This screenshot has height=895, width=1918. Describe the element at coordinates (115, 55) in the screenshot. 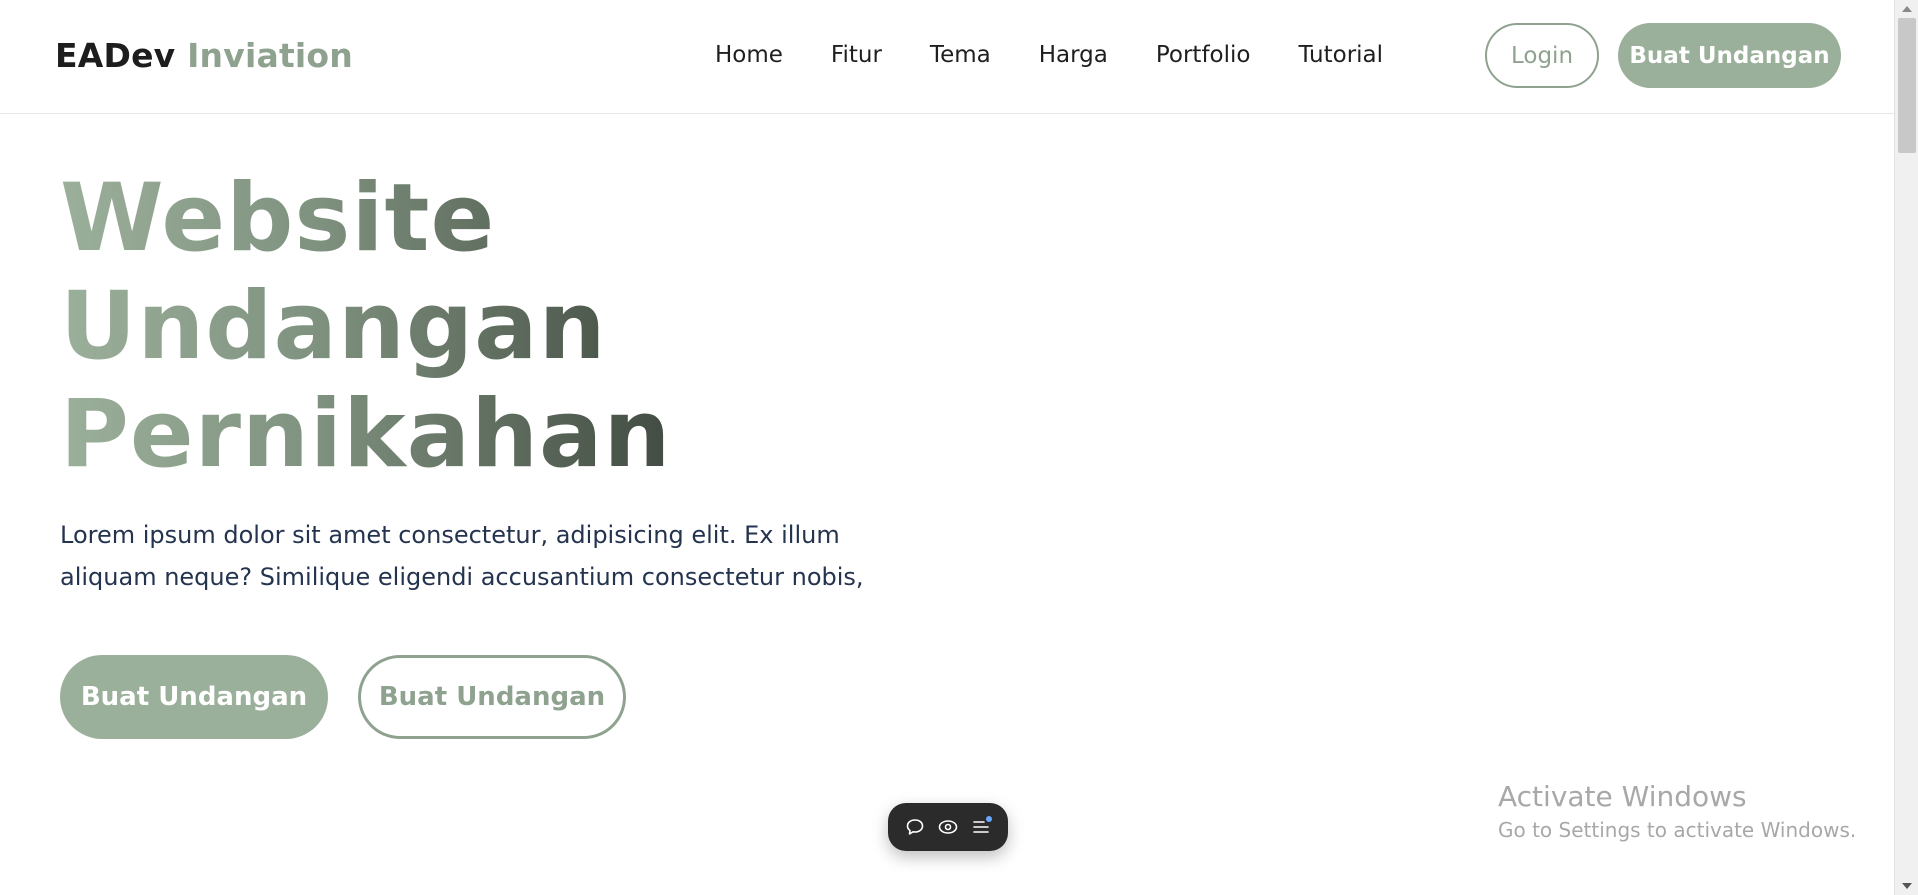

I see `brand-name-main: EADev` at that location.